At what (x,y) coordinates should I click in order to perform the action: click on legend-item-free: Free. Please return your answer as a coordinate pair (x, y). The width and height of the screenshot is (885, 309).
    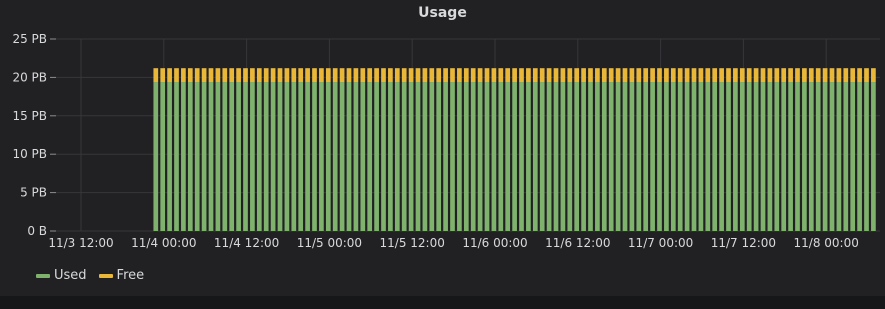
    Looking at the image, I should click on (121, 275).